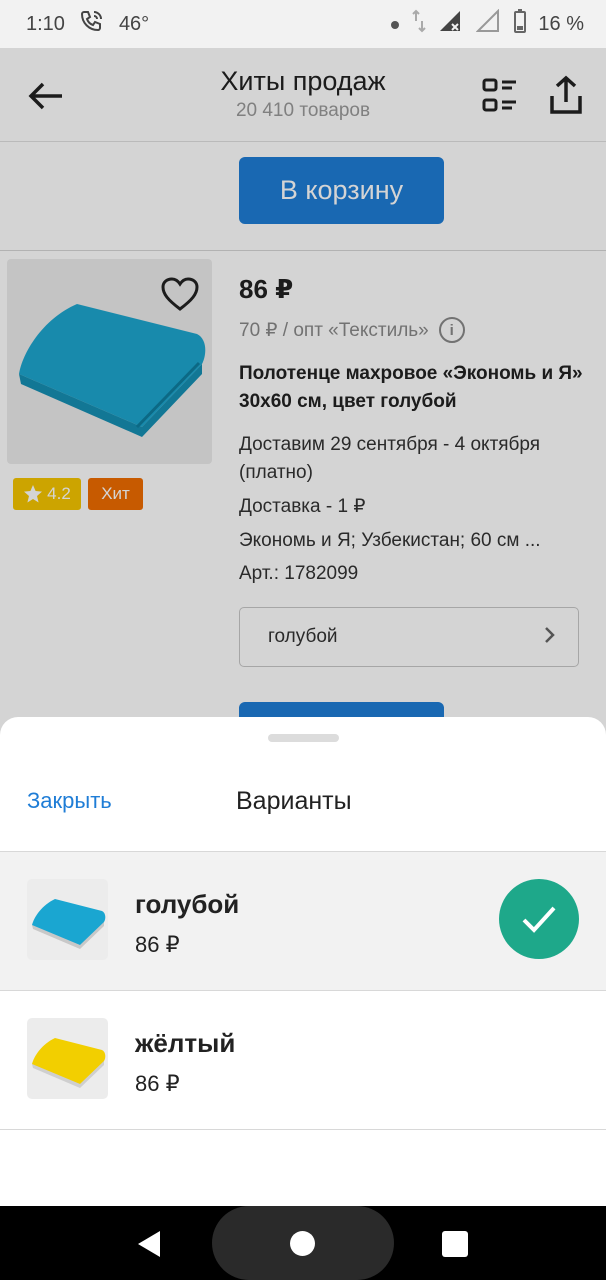  Describe the element at coordinates (451, 24) in the screenshot. I see `signal-icon` at that location.